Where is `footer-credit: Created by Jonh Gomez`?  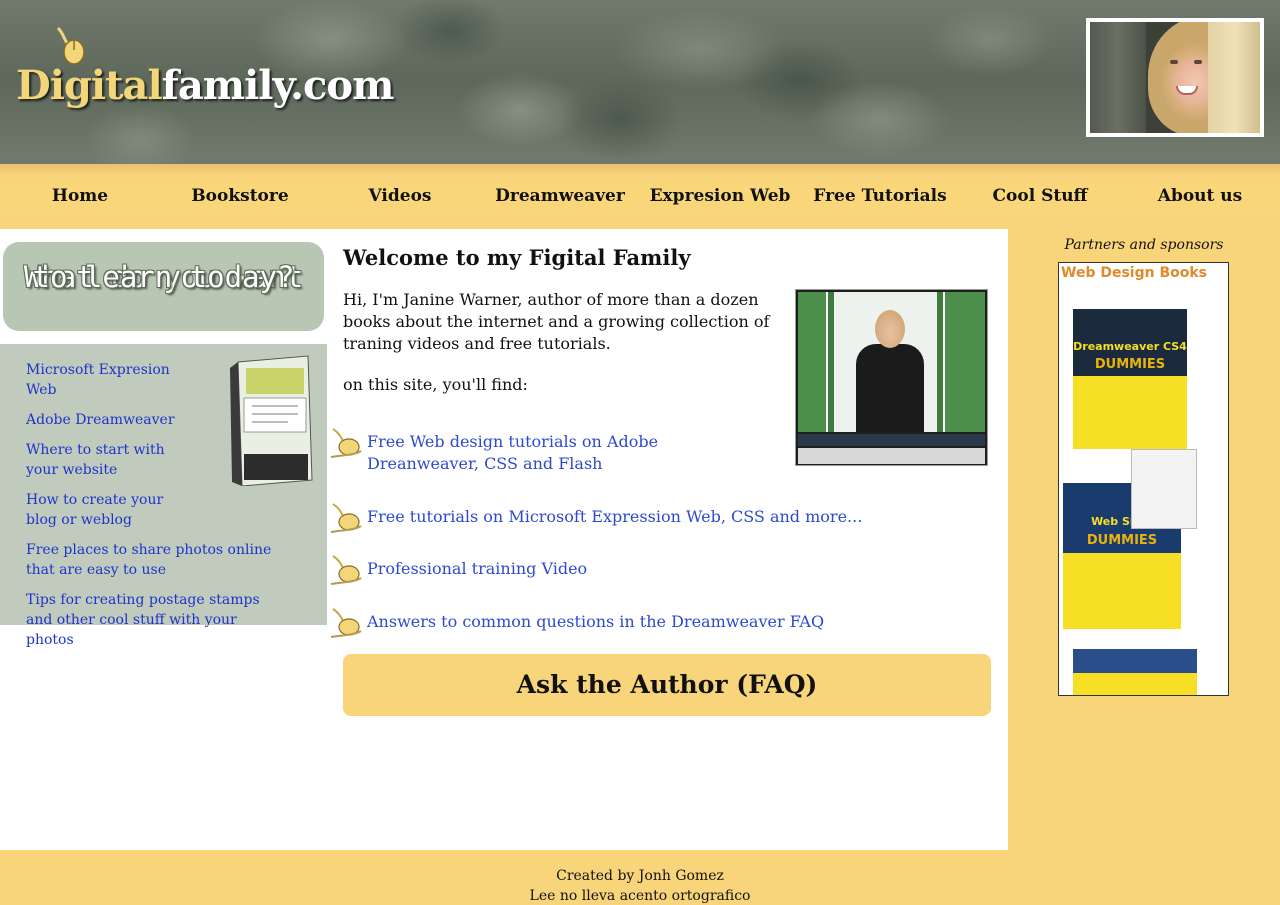 footer-credit: Created by Jonh Gomez is located at coordinates (640, 876).